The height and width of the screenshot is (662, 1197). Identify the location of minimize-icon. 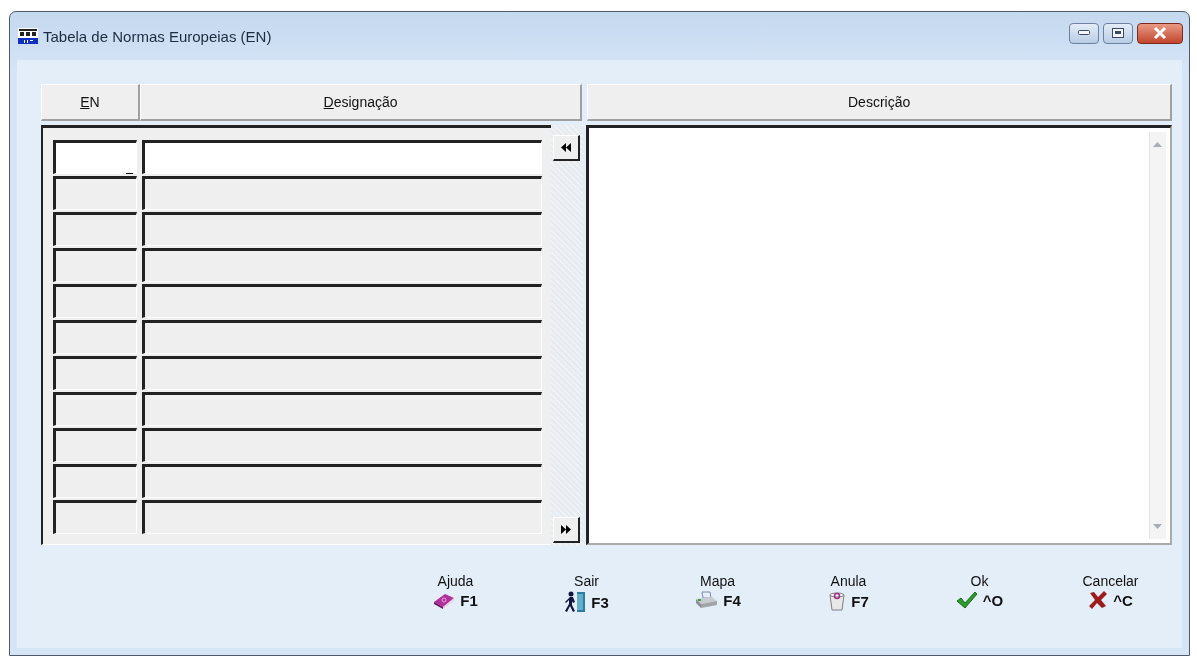
(1084, 33).